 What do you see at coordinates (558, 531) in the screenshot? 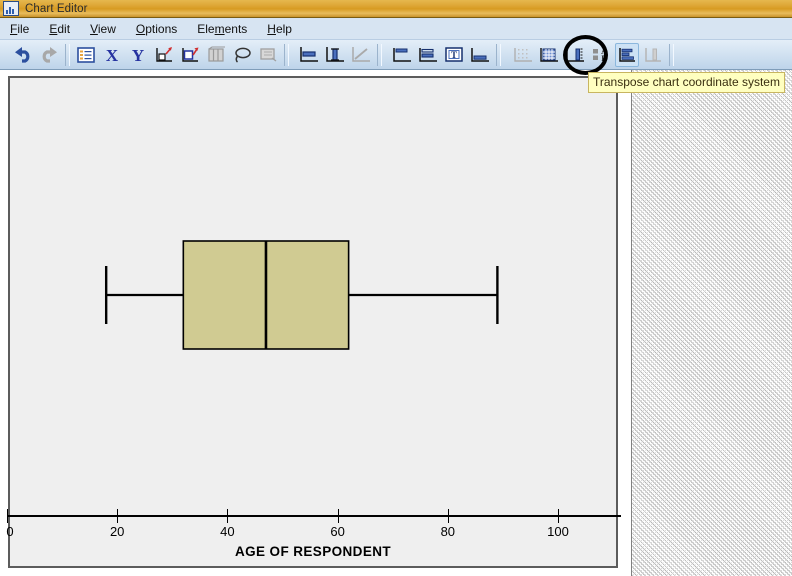
I see `x-ticklabel-100: 100` at bounding box center [558, 531].